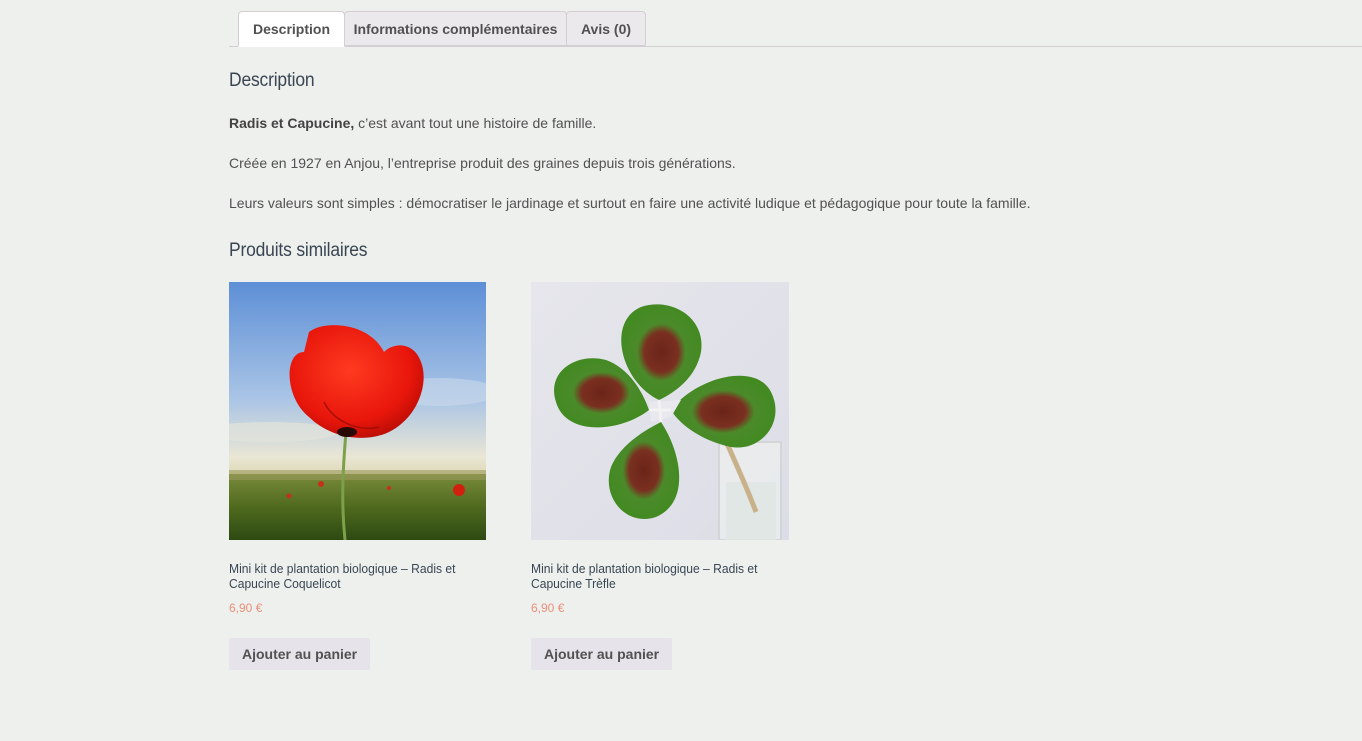  Describe the element at coordinates (455, 28) in the screenshot. I see `tab-additional-information: Informations complémentaires` at that location.